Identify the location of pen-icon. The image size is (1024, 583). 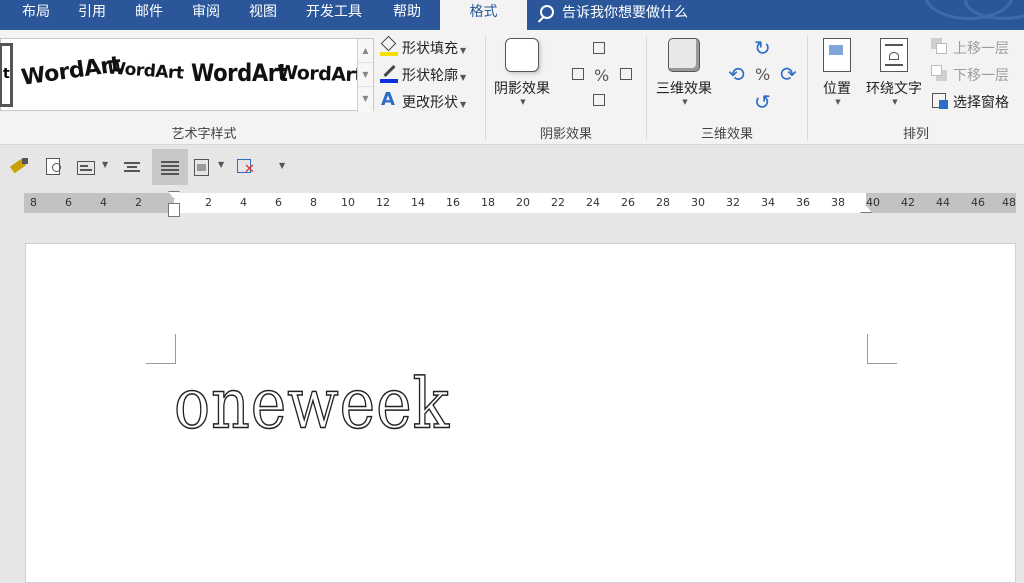
(389, 73).